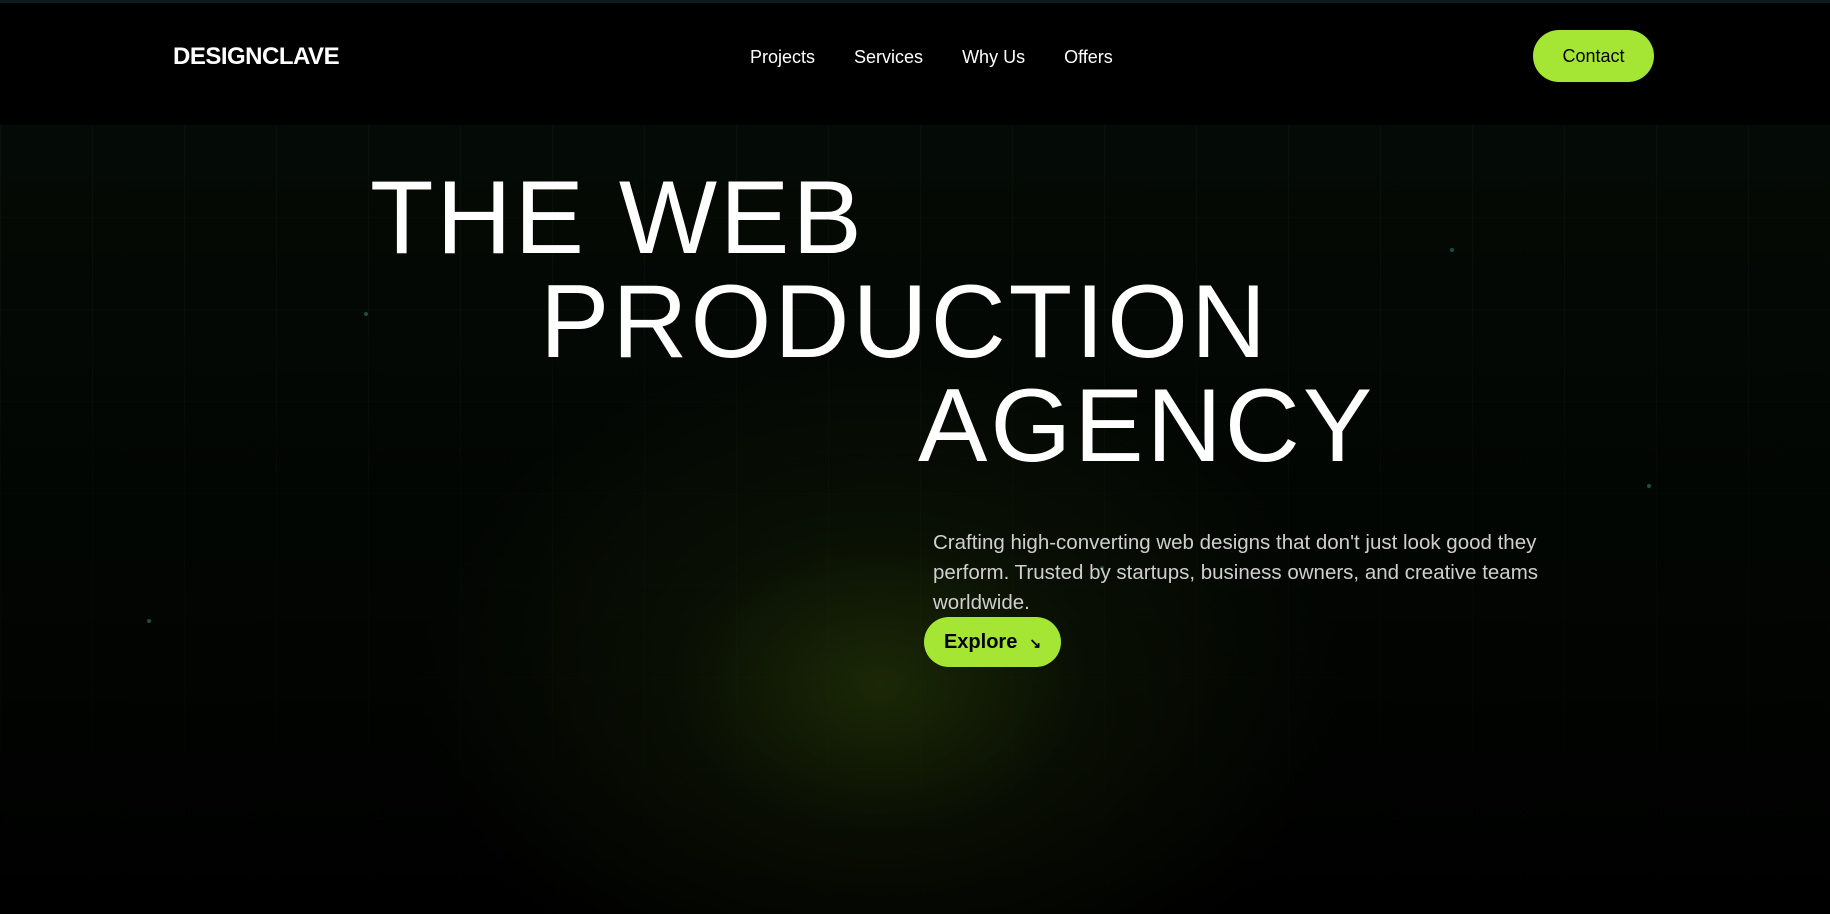  I want to click on nav-links: Projects Services Why Us Offers, so click(931, 57).